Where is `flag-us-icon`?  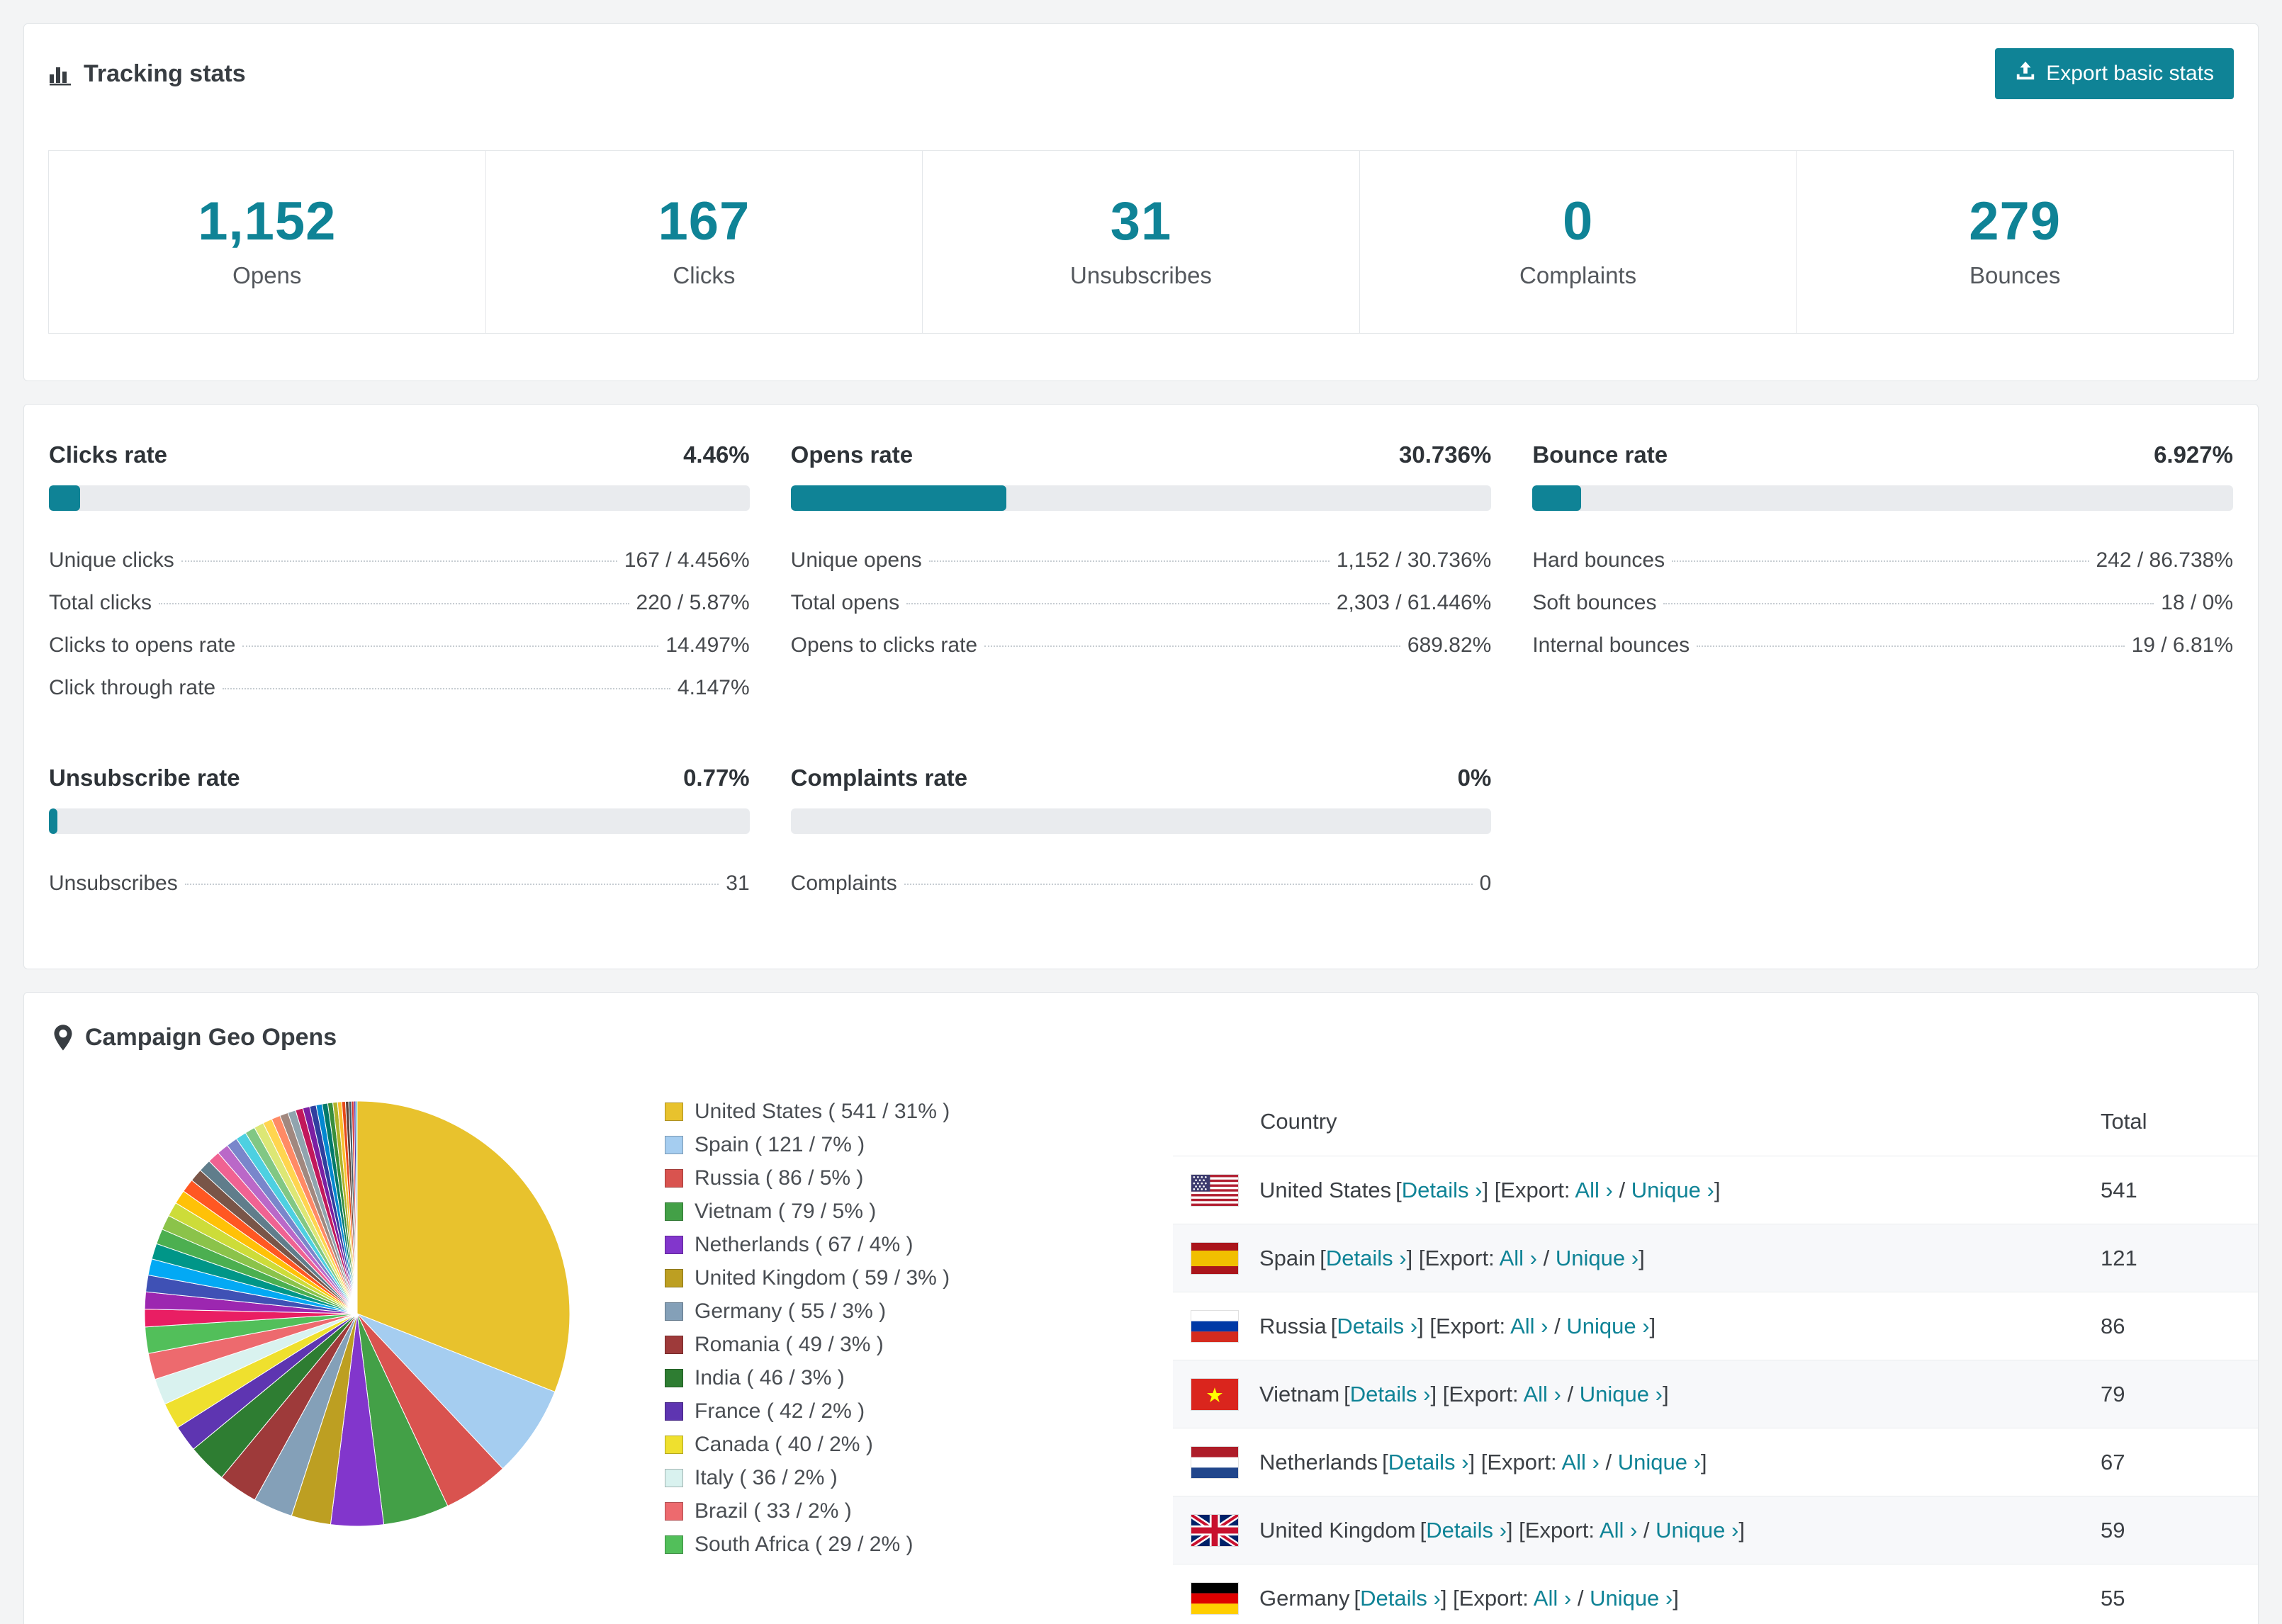 flag-us-icon is located at coordinates (1215, 1190).